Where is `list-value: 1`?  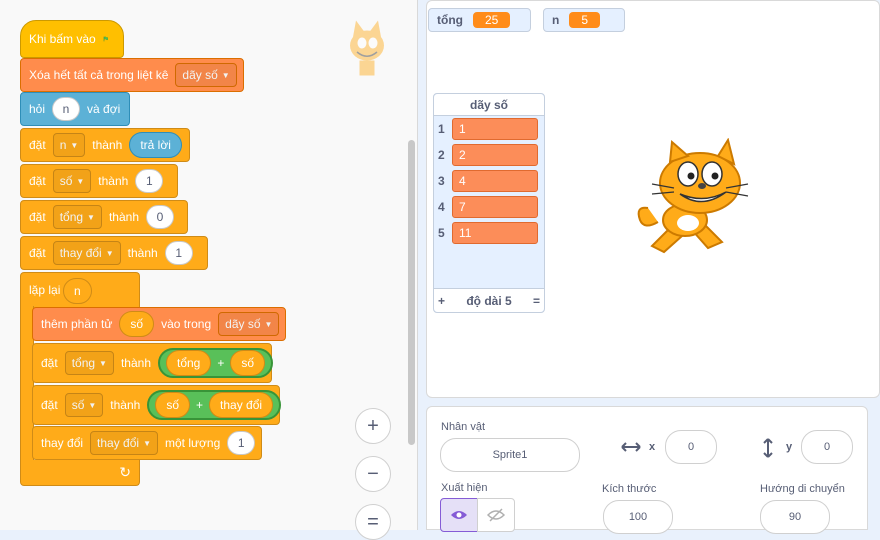
list-value: 1 is located at coordinates (495, 129).